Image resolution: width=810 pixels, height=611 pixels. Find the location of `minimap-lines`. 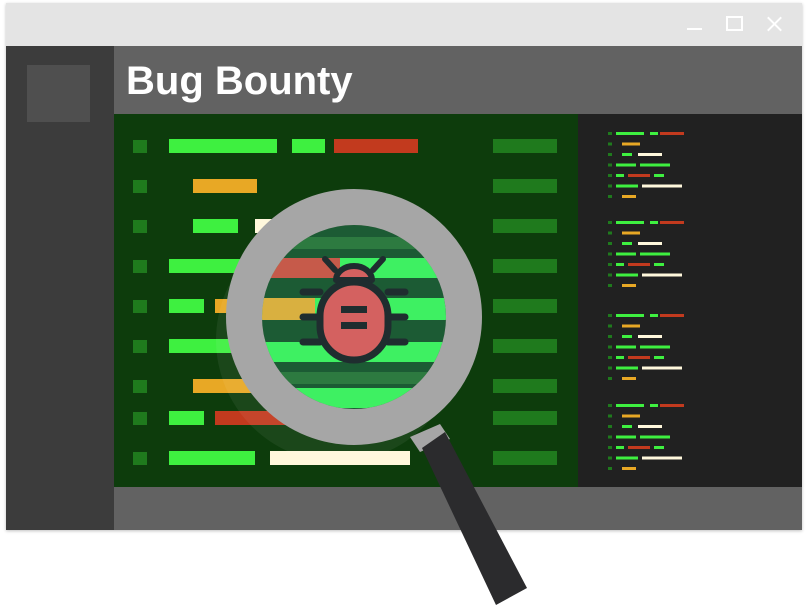

minimap-lines is located at coordinates (646, 301).